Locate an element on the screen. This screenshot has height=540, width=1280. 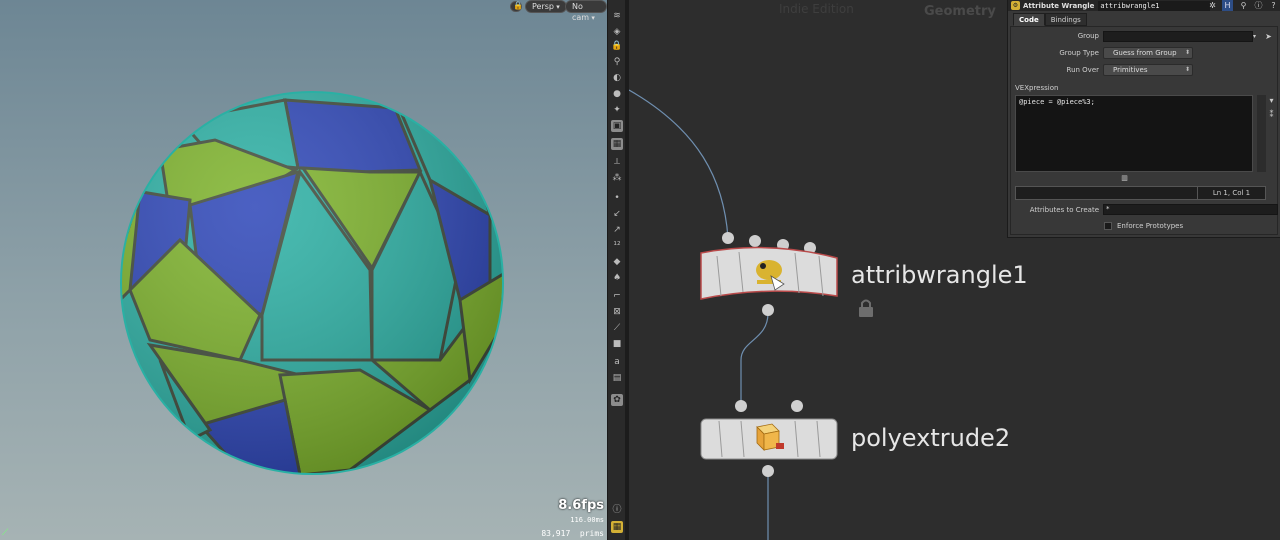
lock-icon: 🔒 is located at coordinates (617, 46).